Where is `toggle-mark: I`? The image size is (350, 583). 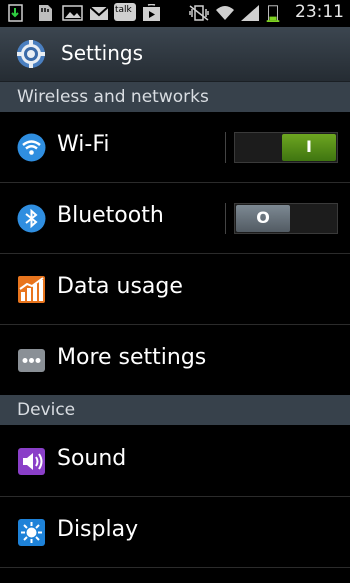 toggle-mark: I is located at coordinates (309, 146).